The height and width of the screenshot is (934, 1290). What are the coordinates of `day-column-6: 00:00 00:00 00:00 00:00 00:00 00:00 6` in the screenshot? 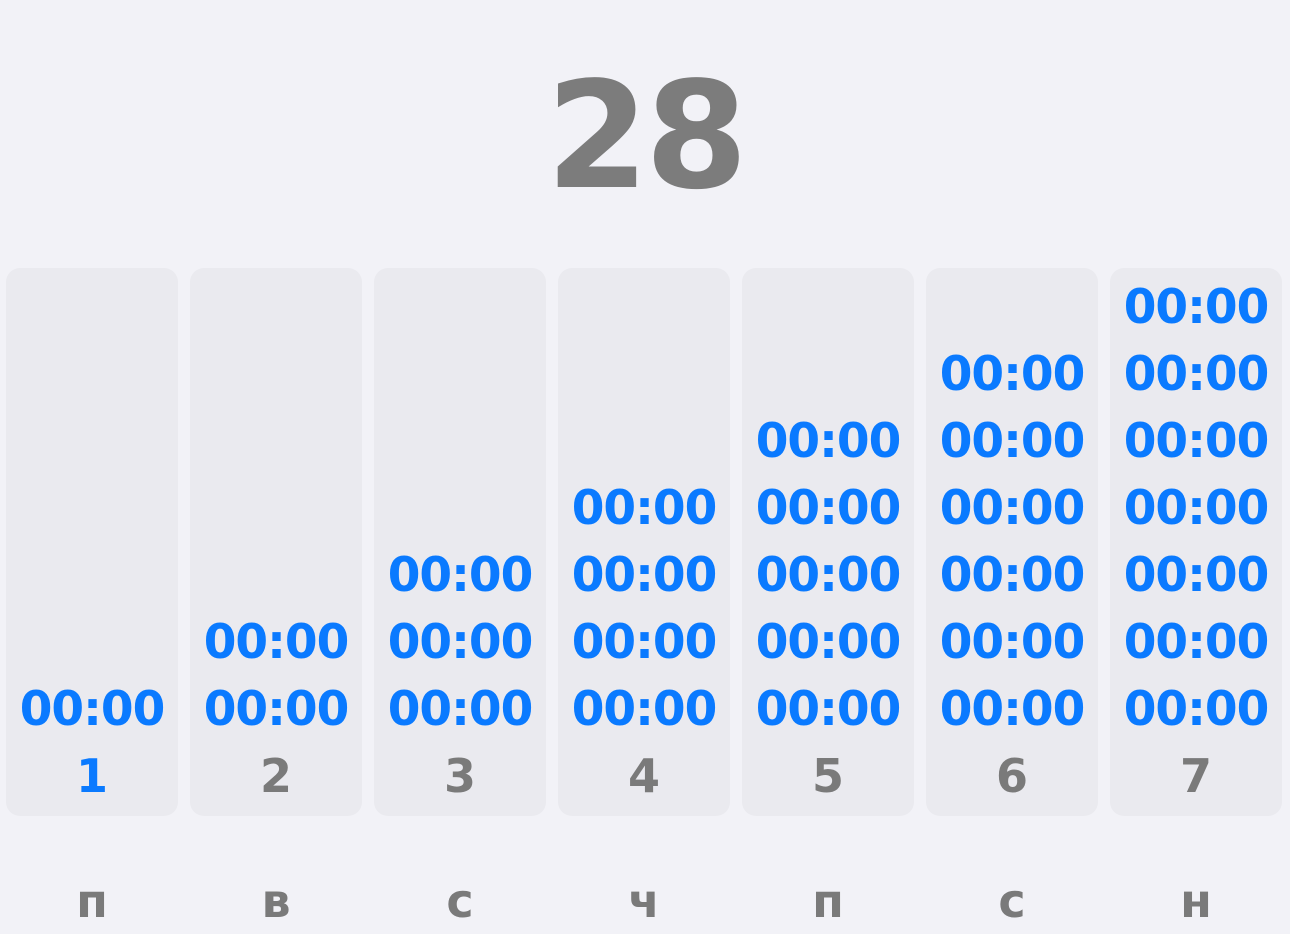 It's located at (1012, 542).